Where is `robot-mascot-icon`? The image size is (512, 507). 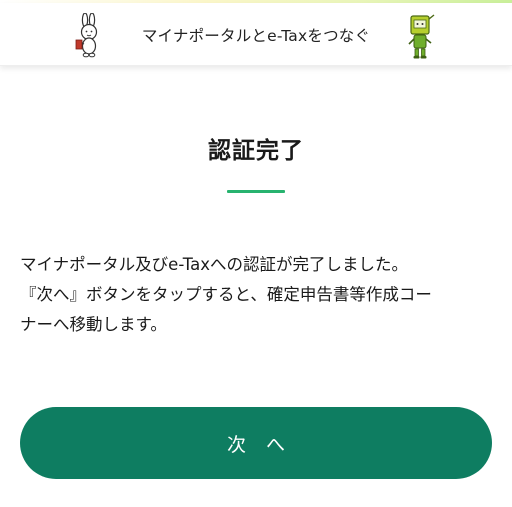
robot-mascot-icon is located at coordinates (421, 36).